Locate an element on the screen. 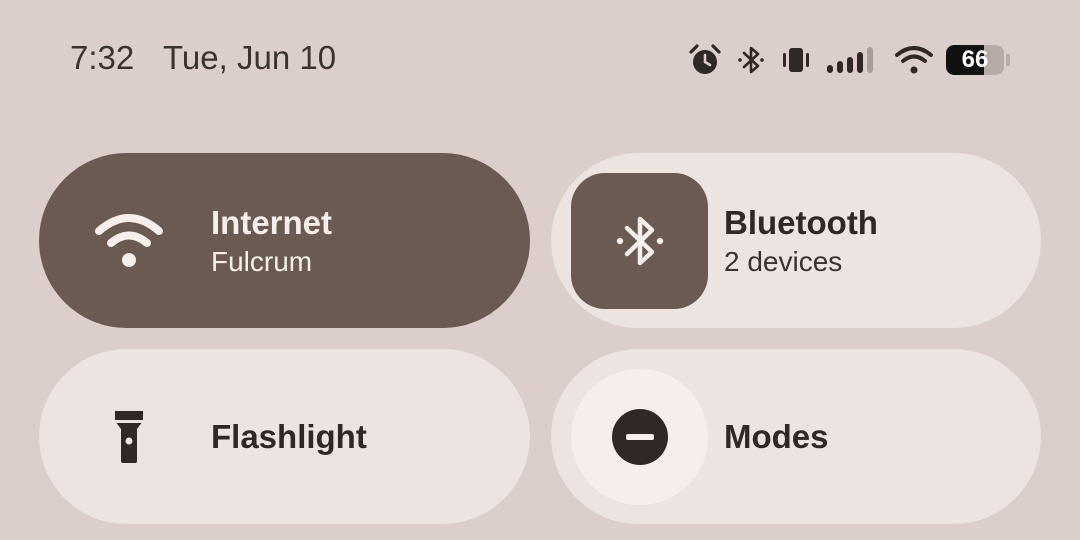 The width and height of the screenshot is (1080, 540). flashlight-tile: Flashlight is located at coordinates (284, 436).